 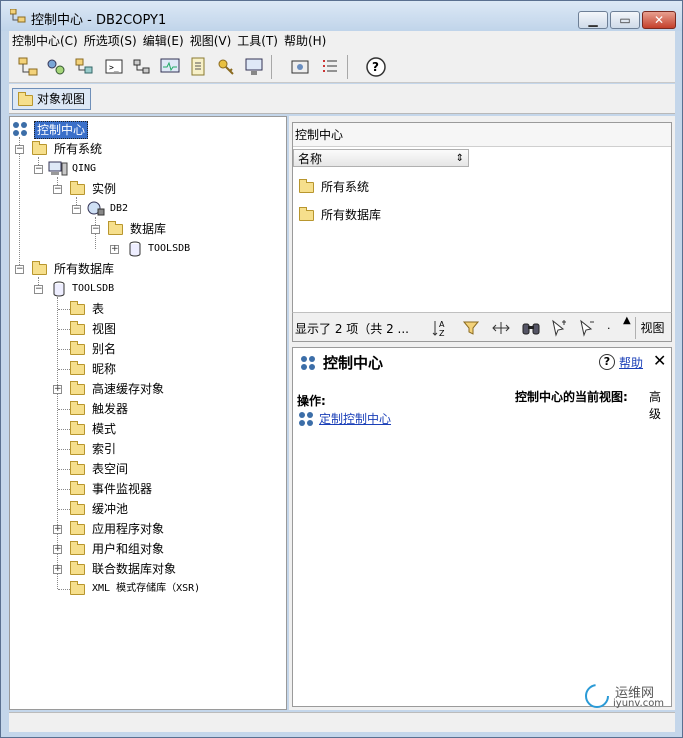 I want to click on column-header-name: 名称 ⇕, so click(x=381, y=158).